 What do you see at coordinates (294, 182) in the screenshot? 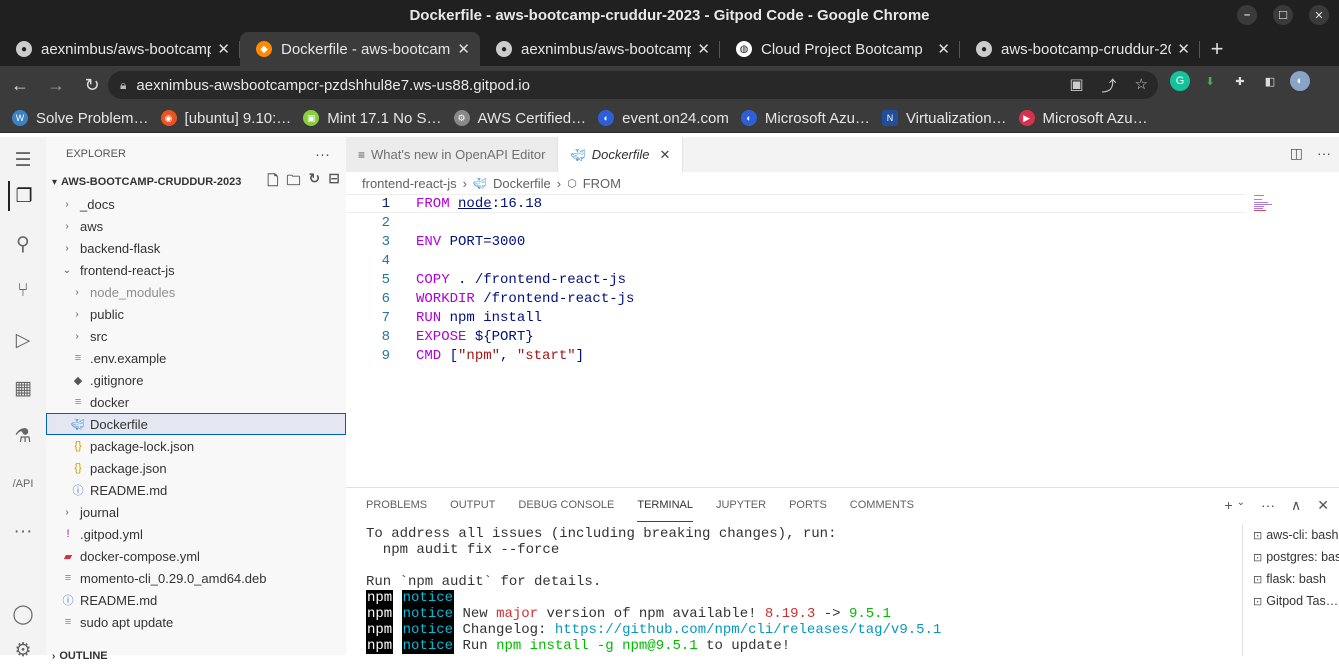
I see `new-folder-icon: 🗀︎` at bounding box center [294, 182].